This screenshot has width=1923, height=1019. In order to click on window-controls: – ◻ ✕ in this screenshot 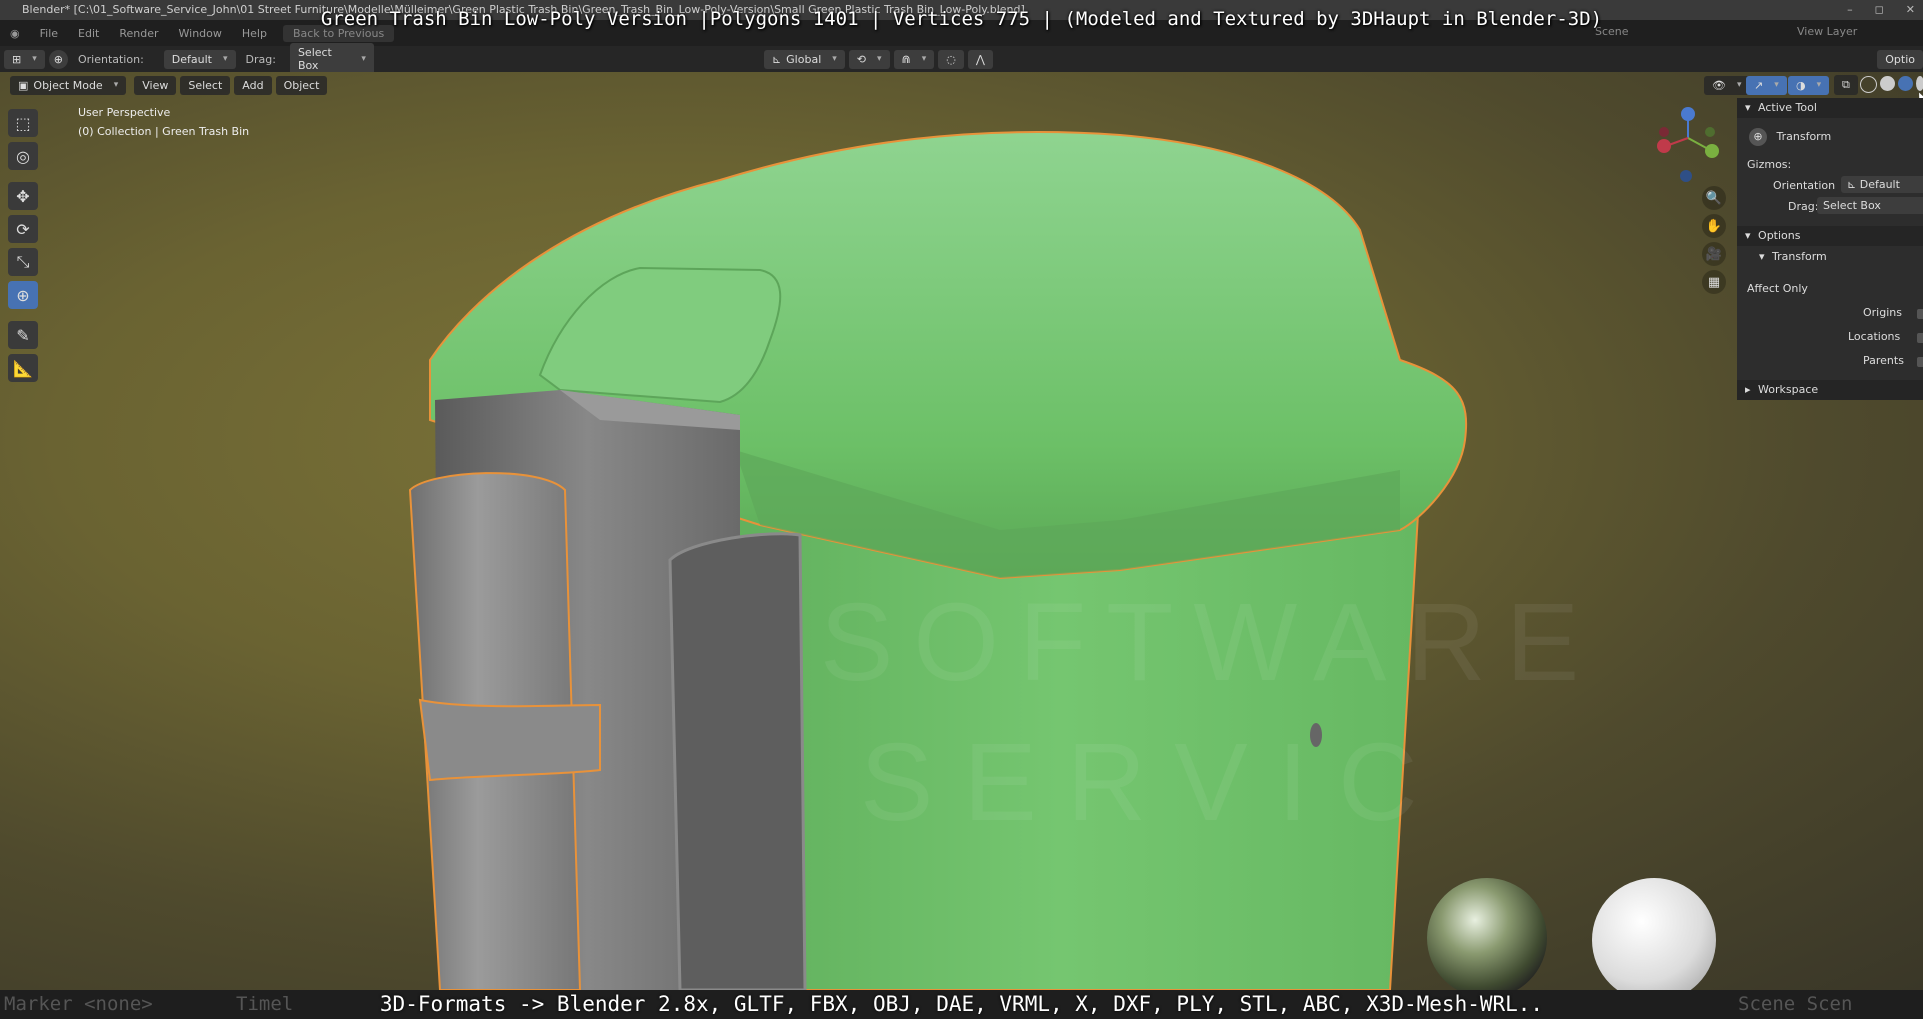, I will do `click(1881, 10)`.